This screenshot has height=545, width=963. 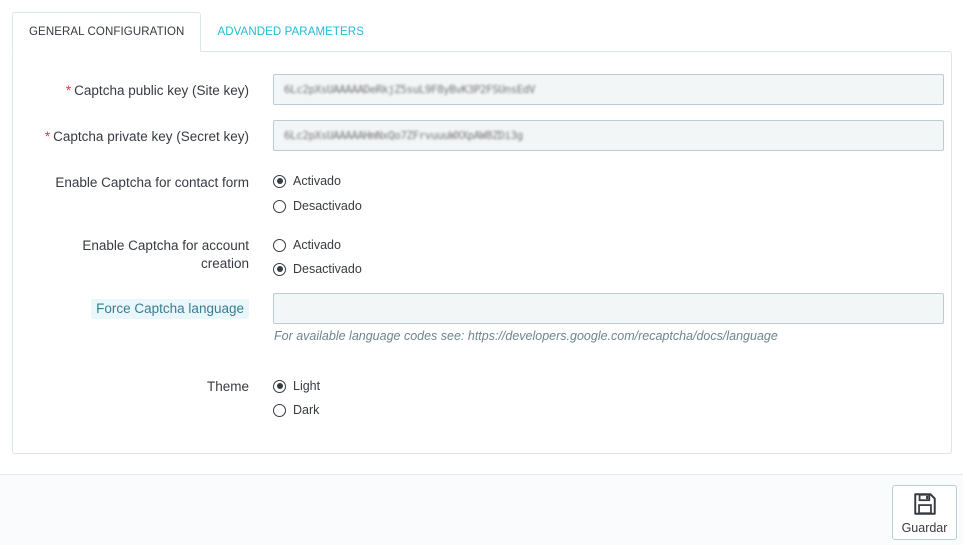 I want to click on force-language-input, so click(x=608, y=308).